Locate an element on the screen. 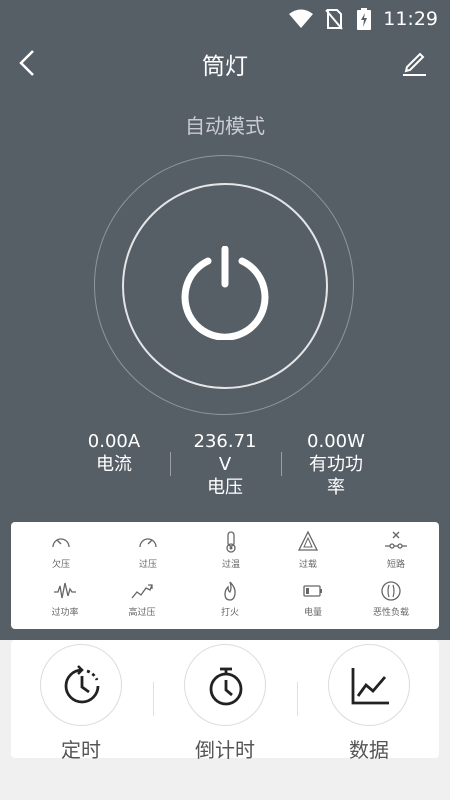  protection-malicious-load: 恶性负载 is located at coordinates (391, 599).